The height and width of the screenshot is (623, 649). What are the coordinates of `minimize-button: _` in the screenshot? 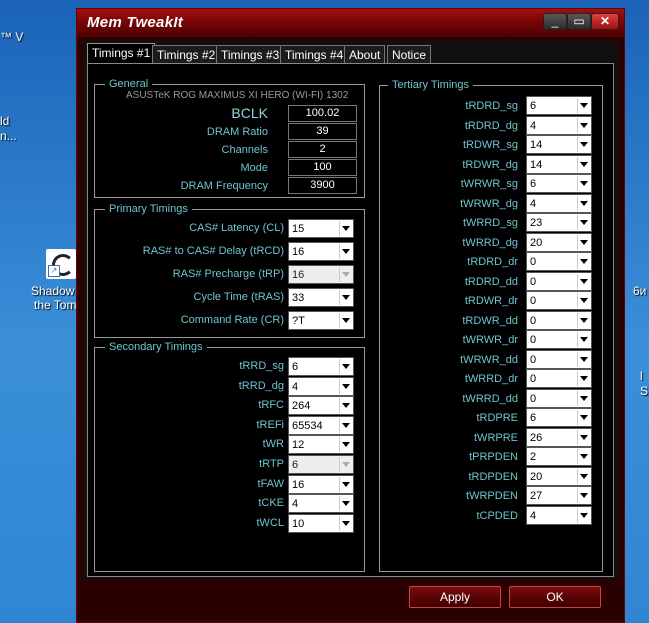 It's located at (555, 21).